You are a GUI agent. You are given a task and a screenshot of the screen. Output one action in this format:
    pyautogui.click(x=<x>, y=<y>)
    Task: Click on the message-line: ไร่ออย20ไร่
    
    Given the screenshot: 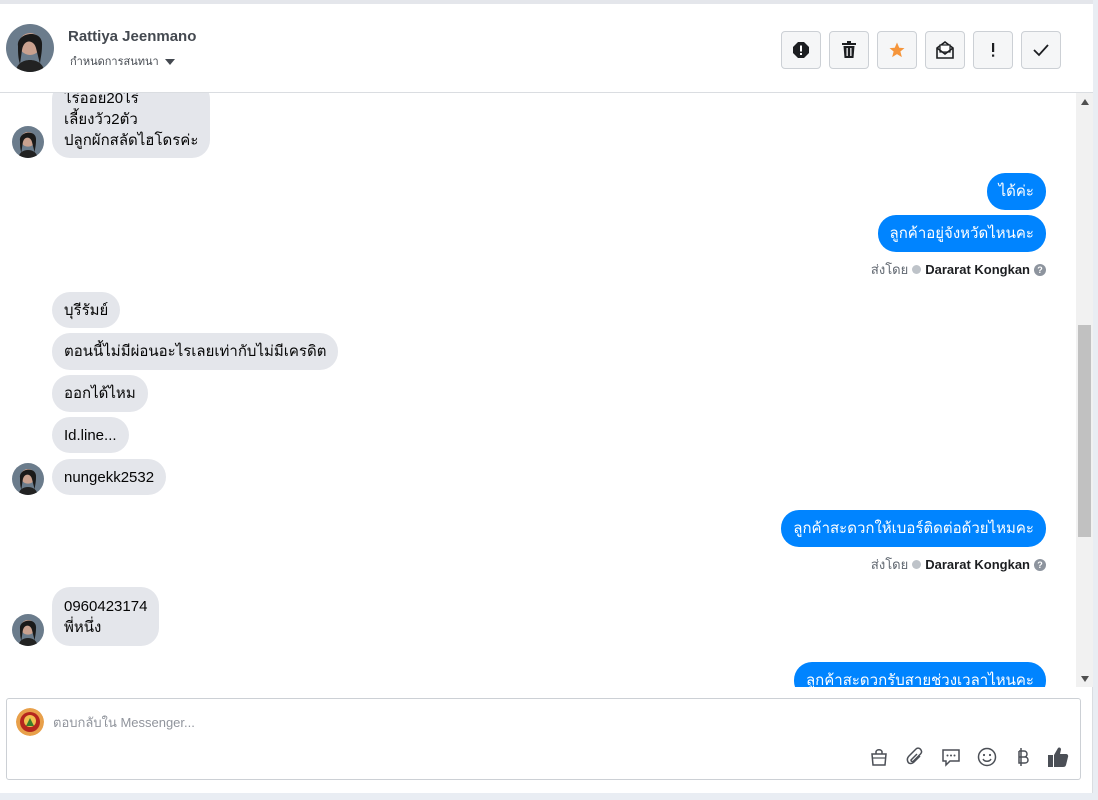 What is the action you would take?
    pyautogui.click(x=101, y=100)
    